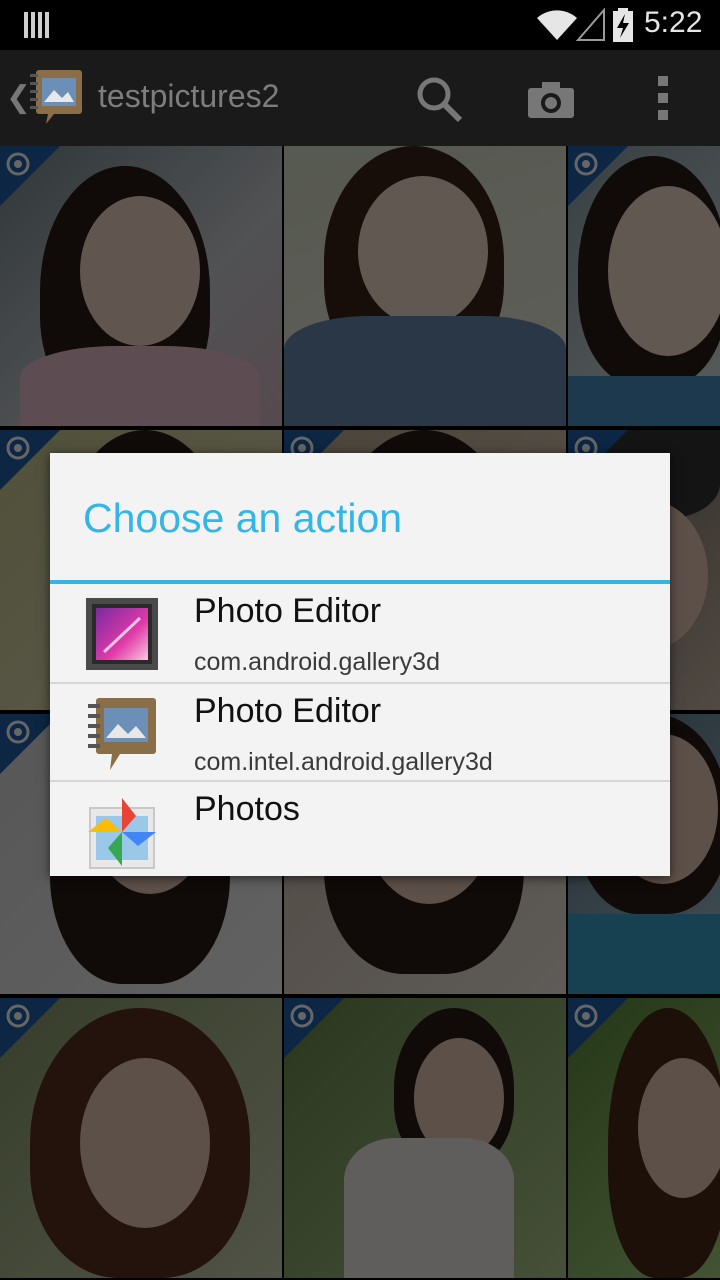 This screenshot has height=1280, width=720. What do you see at coordinates (360, 831) in the screenshot?
I see `option-photos: Photos` at bounding box center [360, 831].